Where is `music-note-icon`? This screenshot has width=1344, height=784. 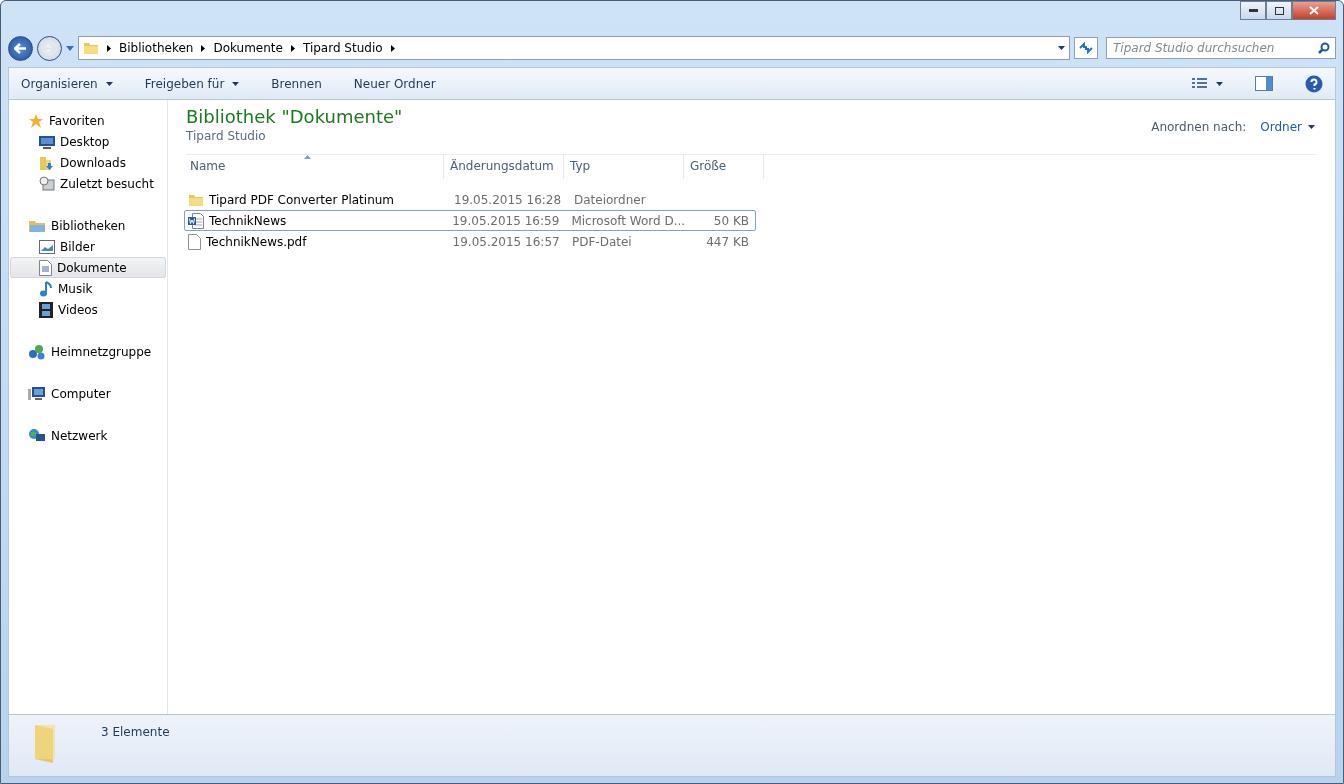 music-note-icon is located at coordinates (46, 288).